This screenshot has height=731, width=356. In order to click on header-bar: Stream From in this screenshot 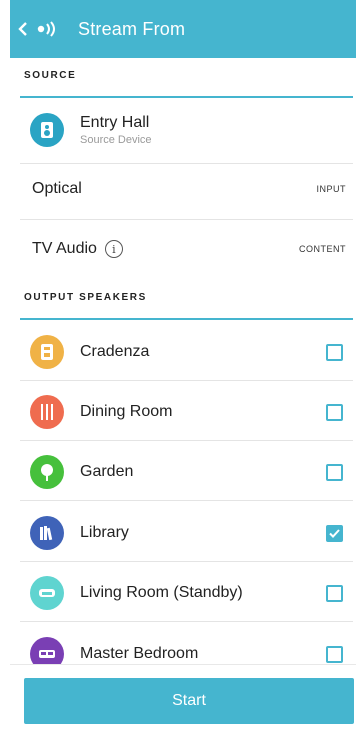, I will do `click(183, 29)`.